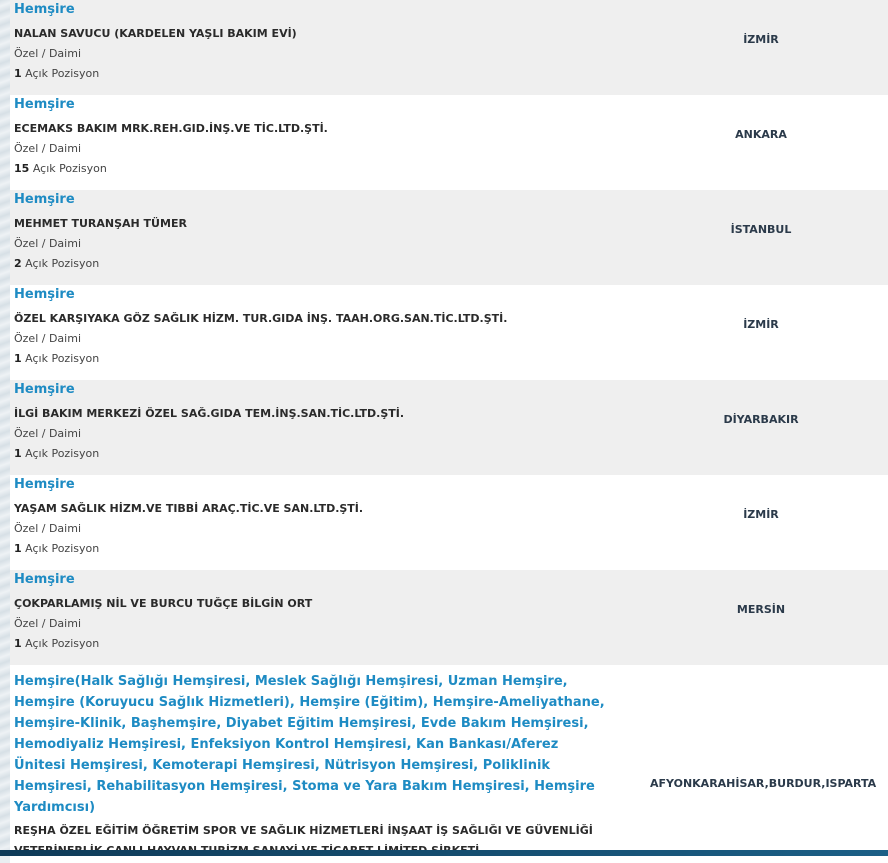 The width and height of the screenshot is (888, 863). Describe the element at coordinates (761, 419) in the screenshot. I see `job-city: DİYARBAKIR` at that location.